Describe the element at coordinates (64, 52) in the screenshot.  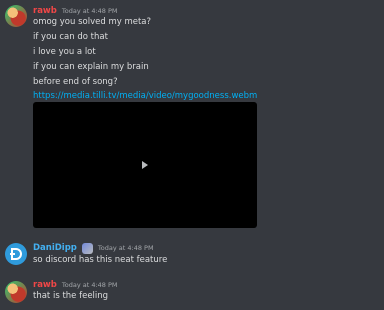
I see `message-text: i love you a lot` at that location.